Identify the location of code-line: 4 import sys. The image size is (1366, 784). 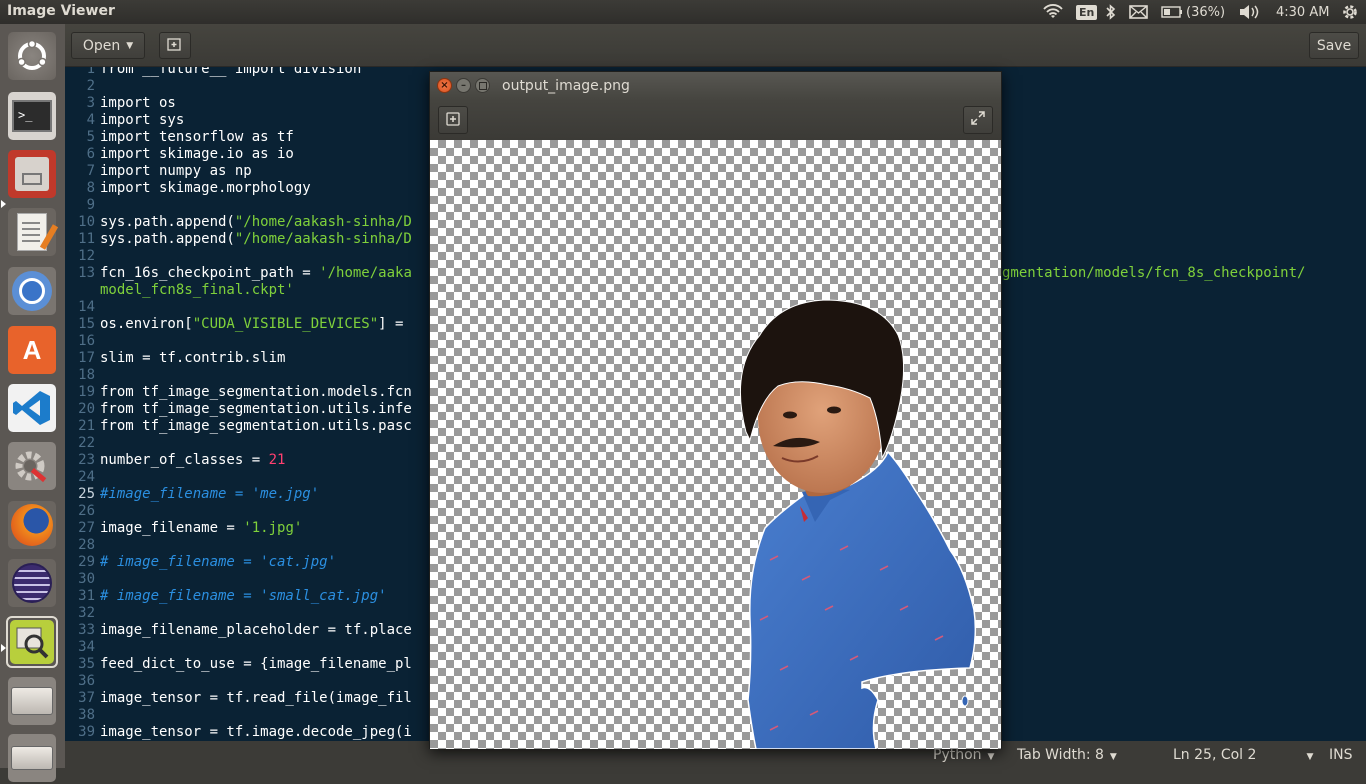
(125, 120).